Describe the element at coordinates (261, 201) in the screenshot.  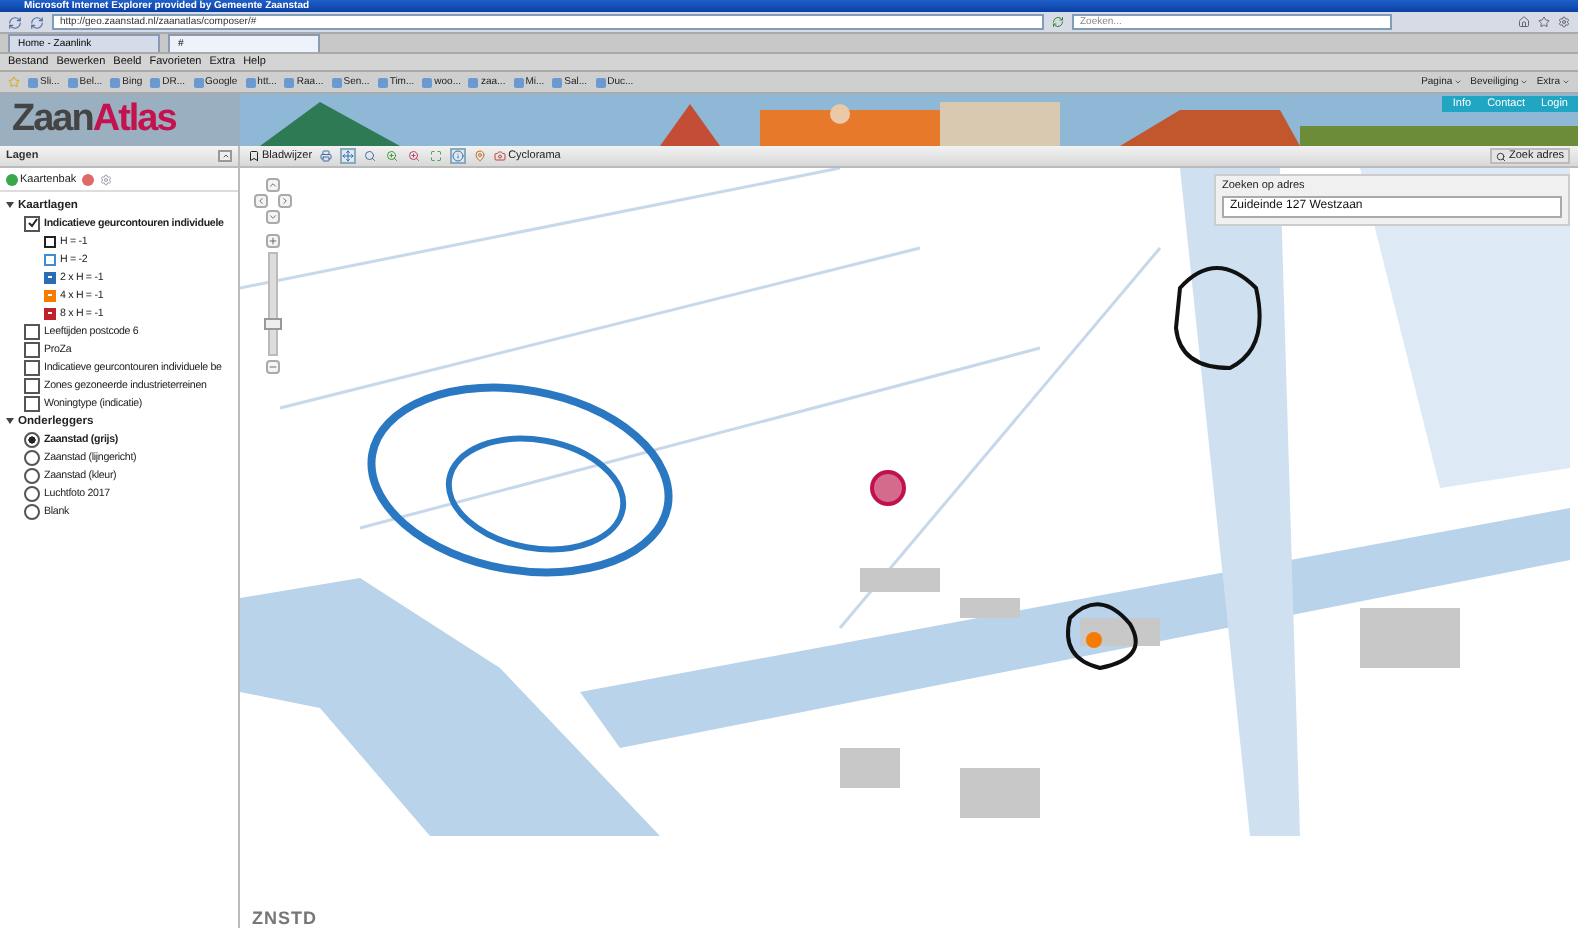
I see `pan-left-button` at that location.